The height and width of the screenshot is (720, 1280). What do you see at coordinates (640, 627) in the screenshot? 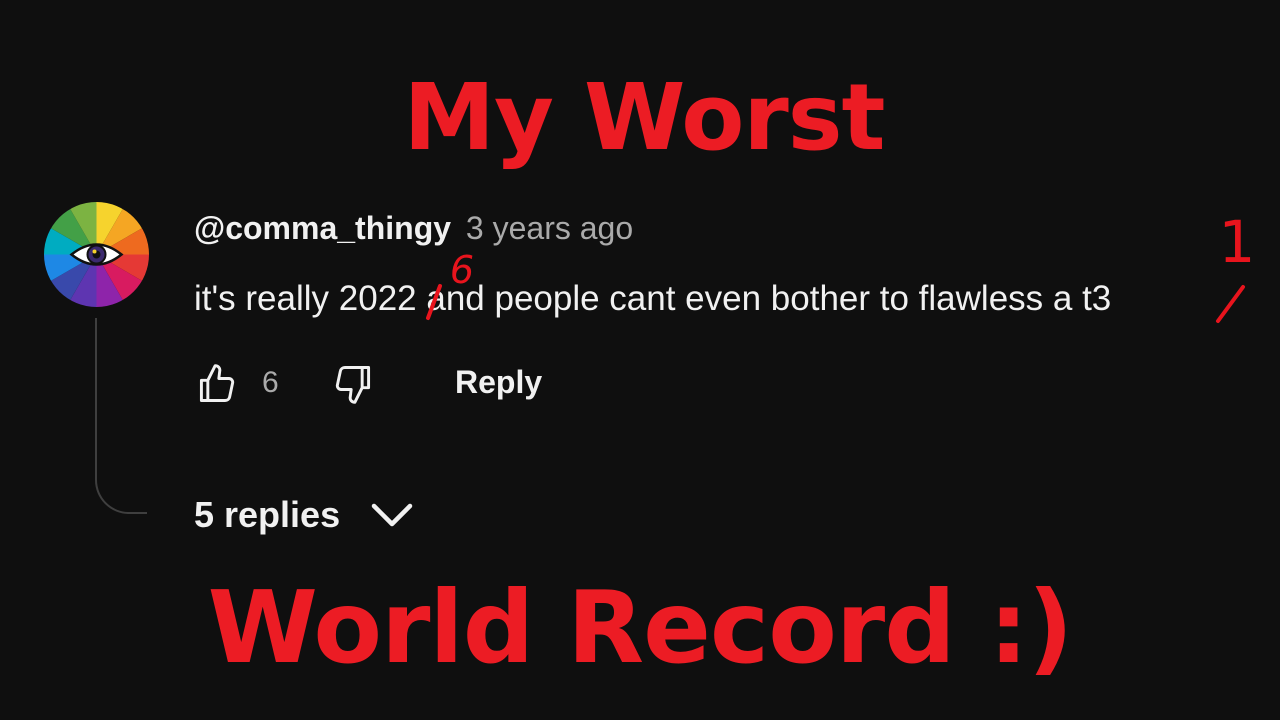
I see `headline-bottom: World Record :)` at bounding box center [640, 627].